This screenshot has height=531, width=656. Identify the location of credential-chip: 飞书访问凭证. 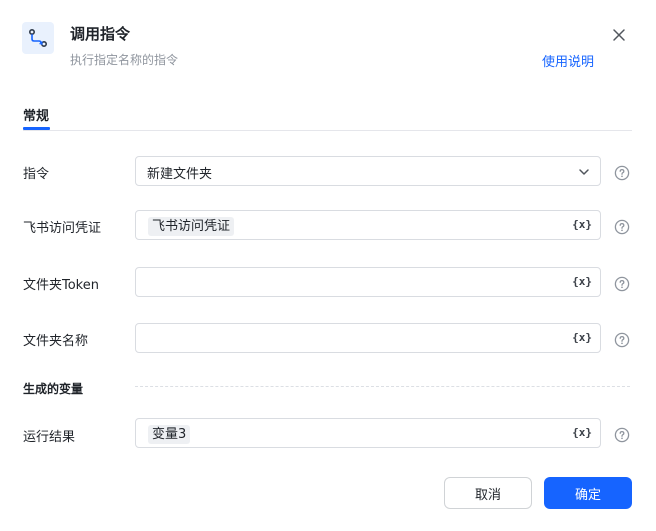
(191, 226).